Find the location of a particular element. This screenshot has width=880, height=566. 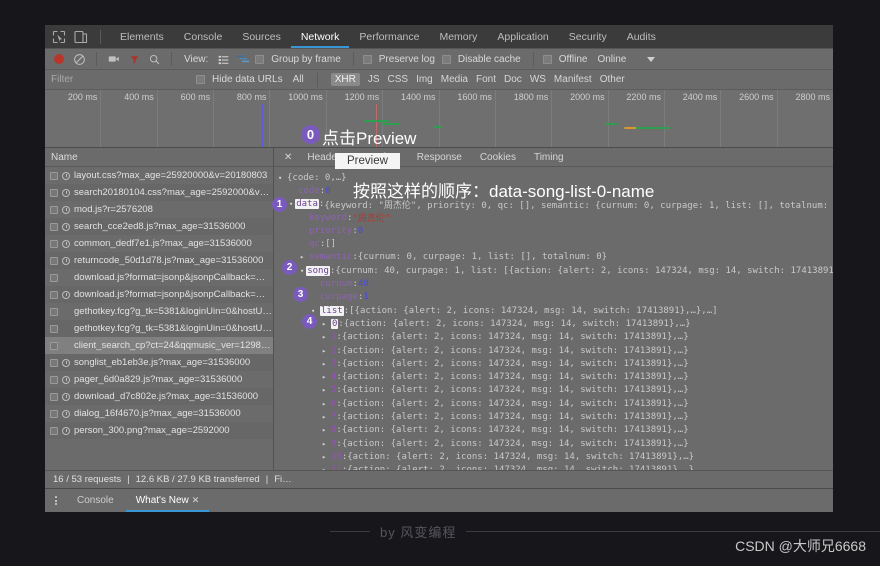

table-row: mod.js?r=2576208 is located at coordinates (159, 209).